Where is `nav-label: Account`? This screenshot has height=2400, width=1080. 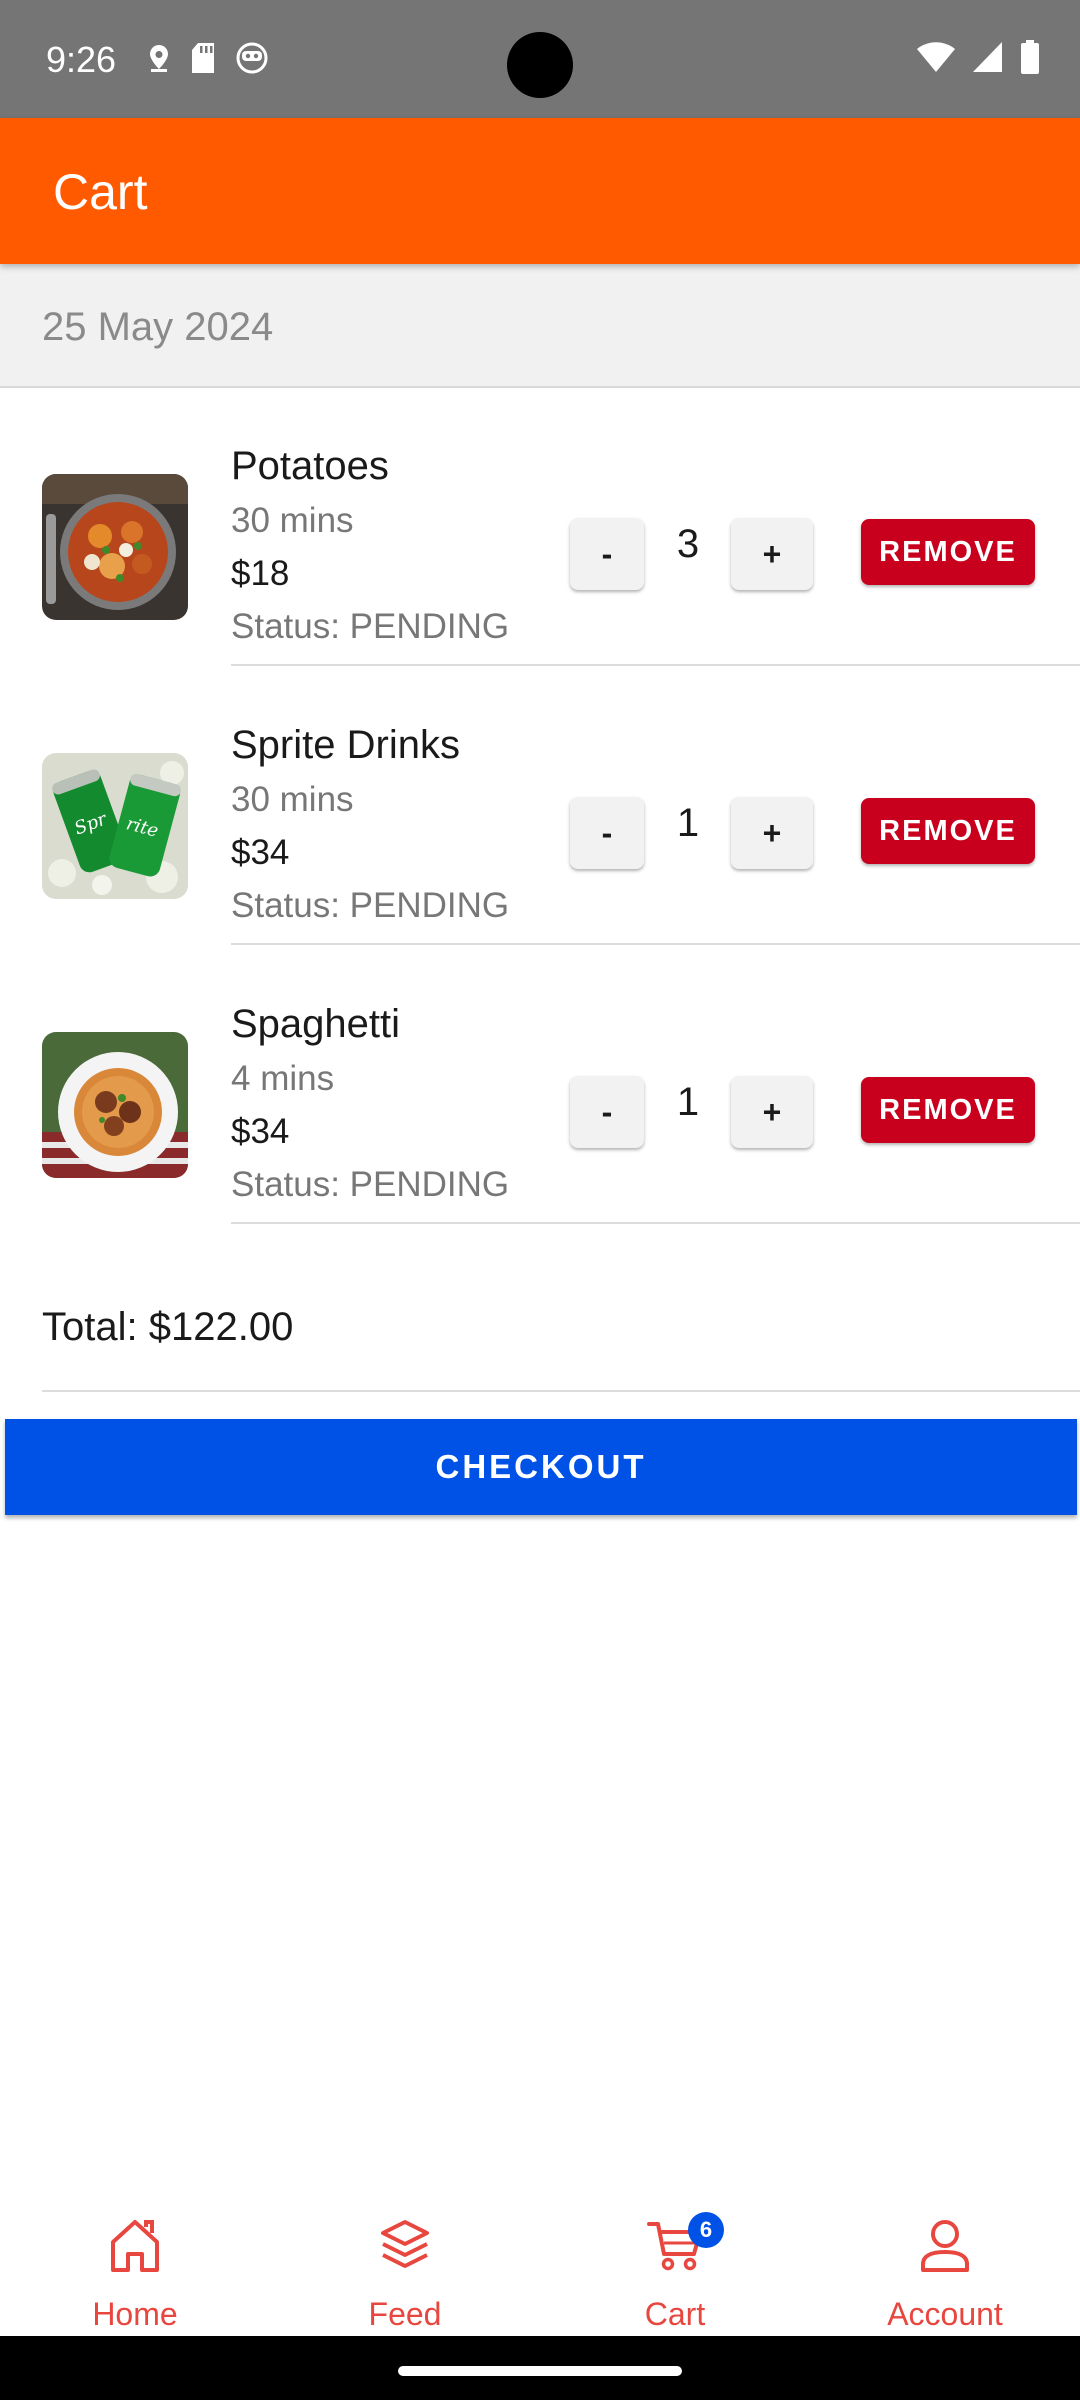
nav-label: Account is located at coordinates (945, 2314).